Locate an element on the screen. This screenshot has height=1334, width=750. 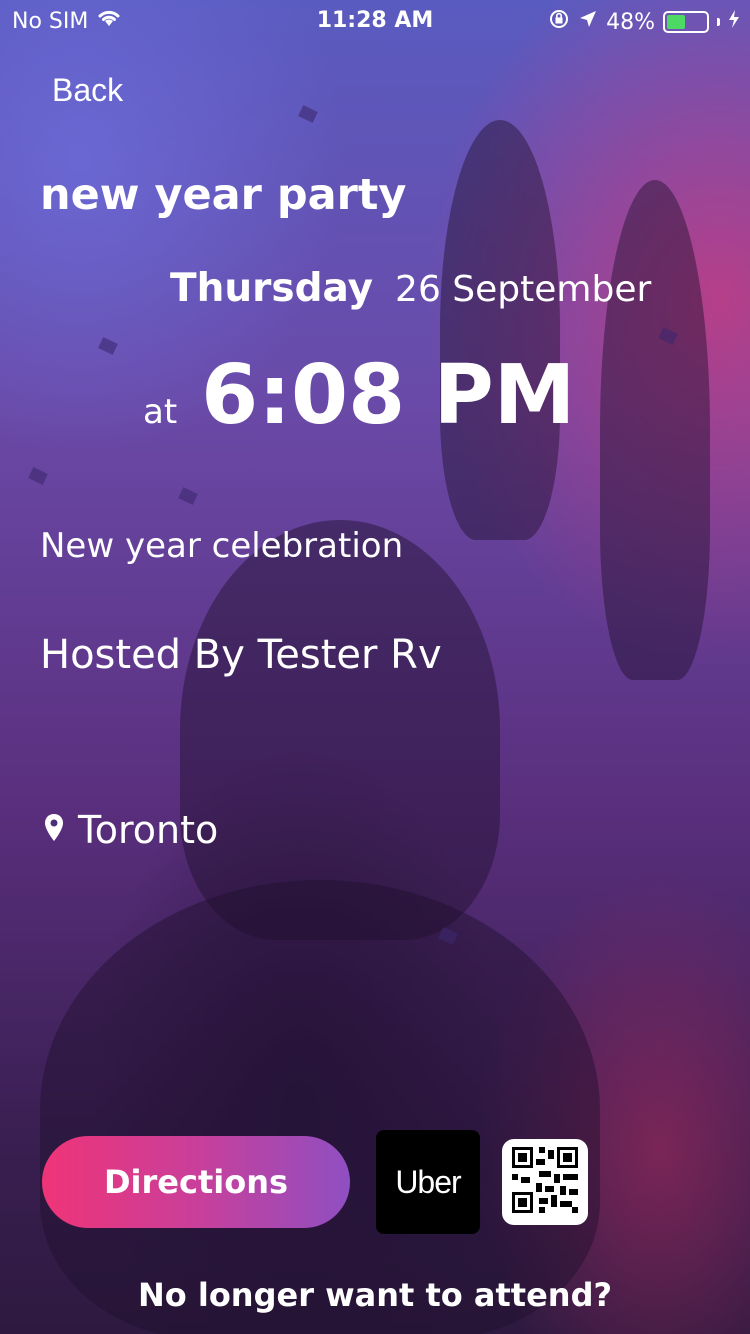
event-location: Toronto is located at coordinates (131, 830).